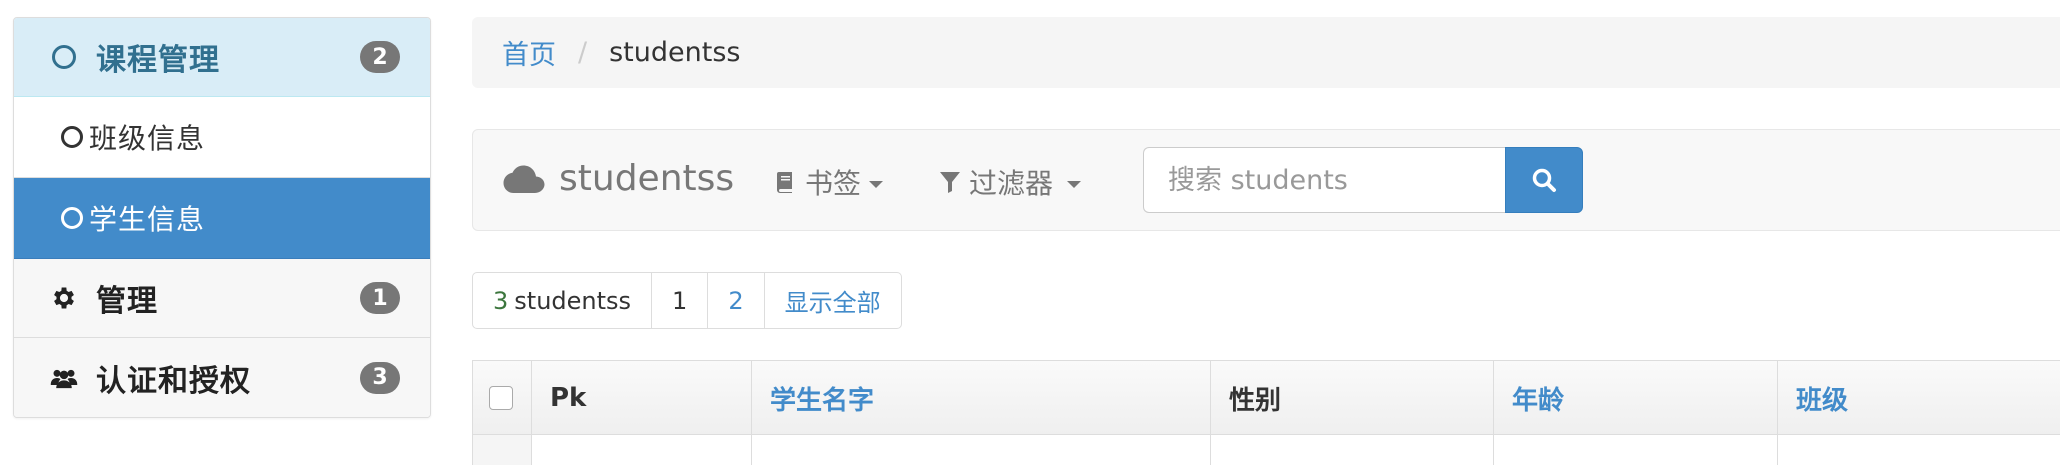  I want to click on show-all-link: 显示全部, so click(832, 300).